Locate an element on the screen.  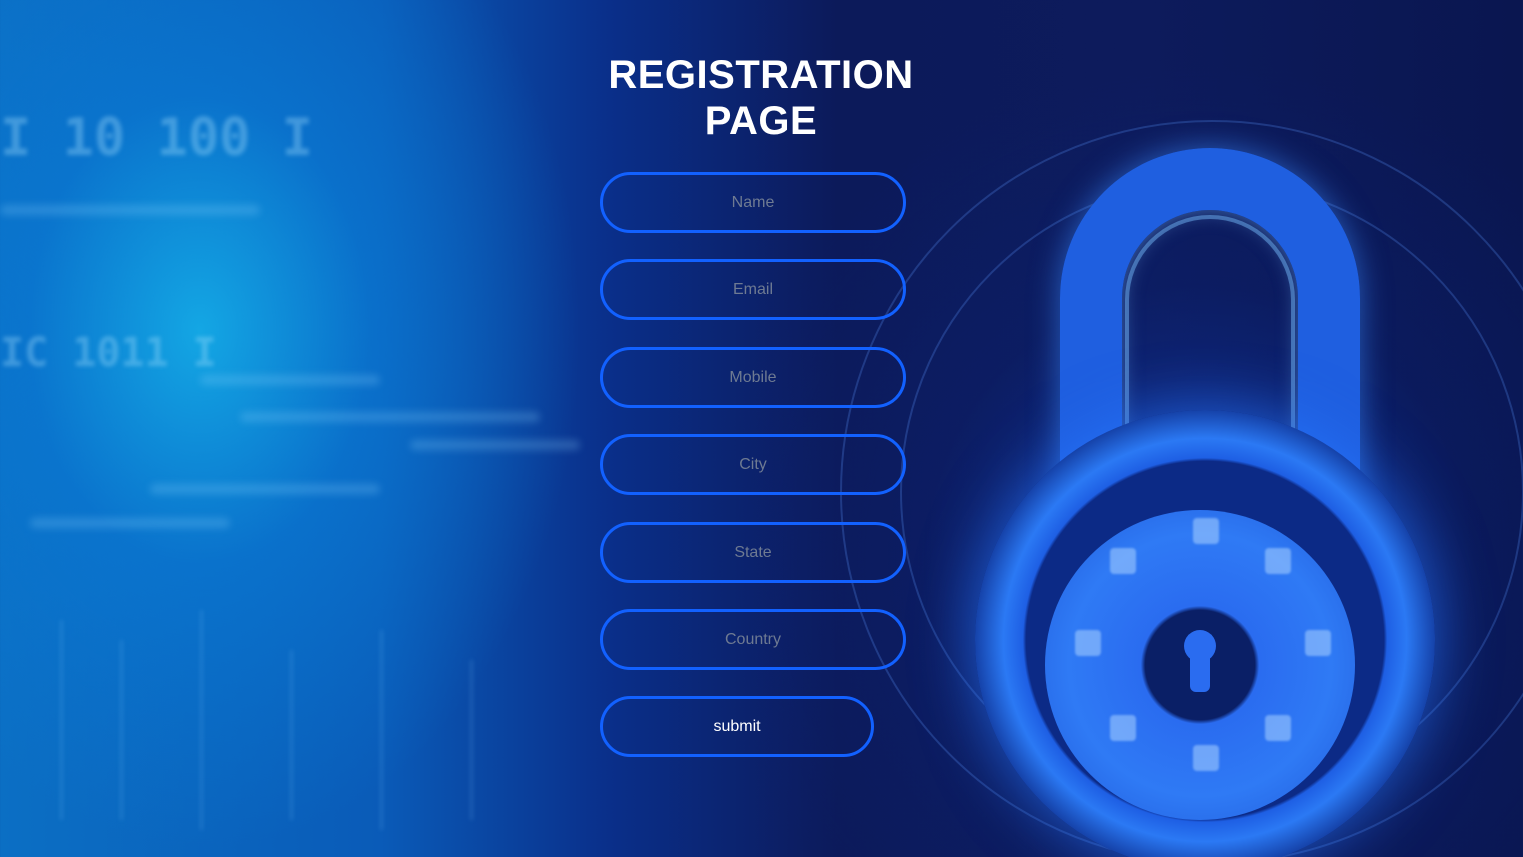
padlock-shackle is located at coordinates (1210, 358).